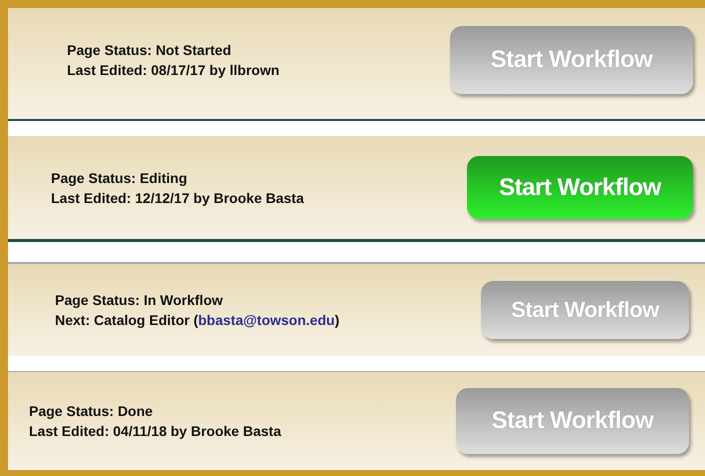 The height and width of the screenshot is (476, 705). I want to click on status-detail: Next: Catalog Editor (bbasta@towson.edu), so click(197, 320).